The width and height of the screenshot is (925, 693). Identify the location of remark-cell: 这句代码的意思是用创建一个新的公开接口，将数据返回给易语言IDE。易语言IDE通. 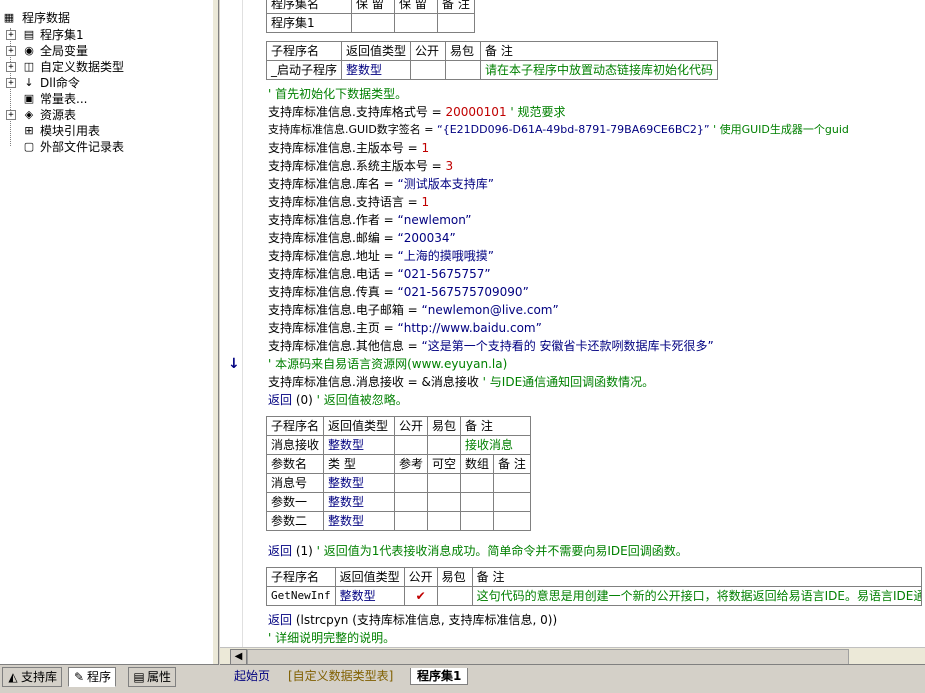
(696, 596).